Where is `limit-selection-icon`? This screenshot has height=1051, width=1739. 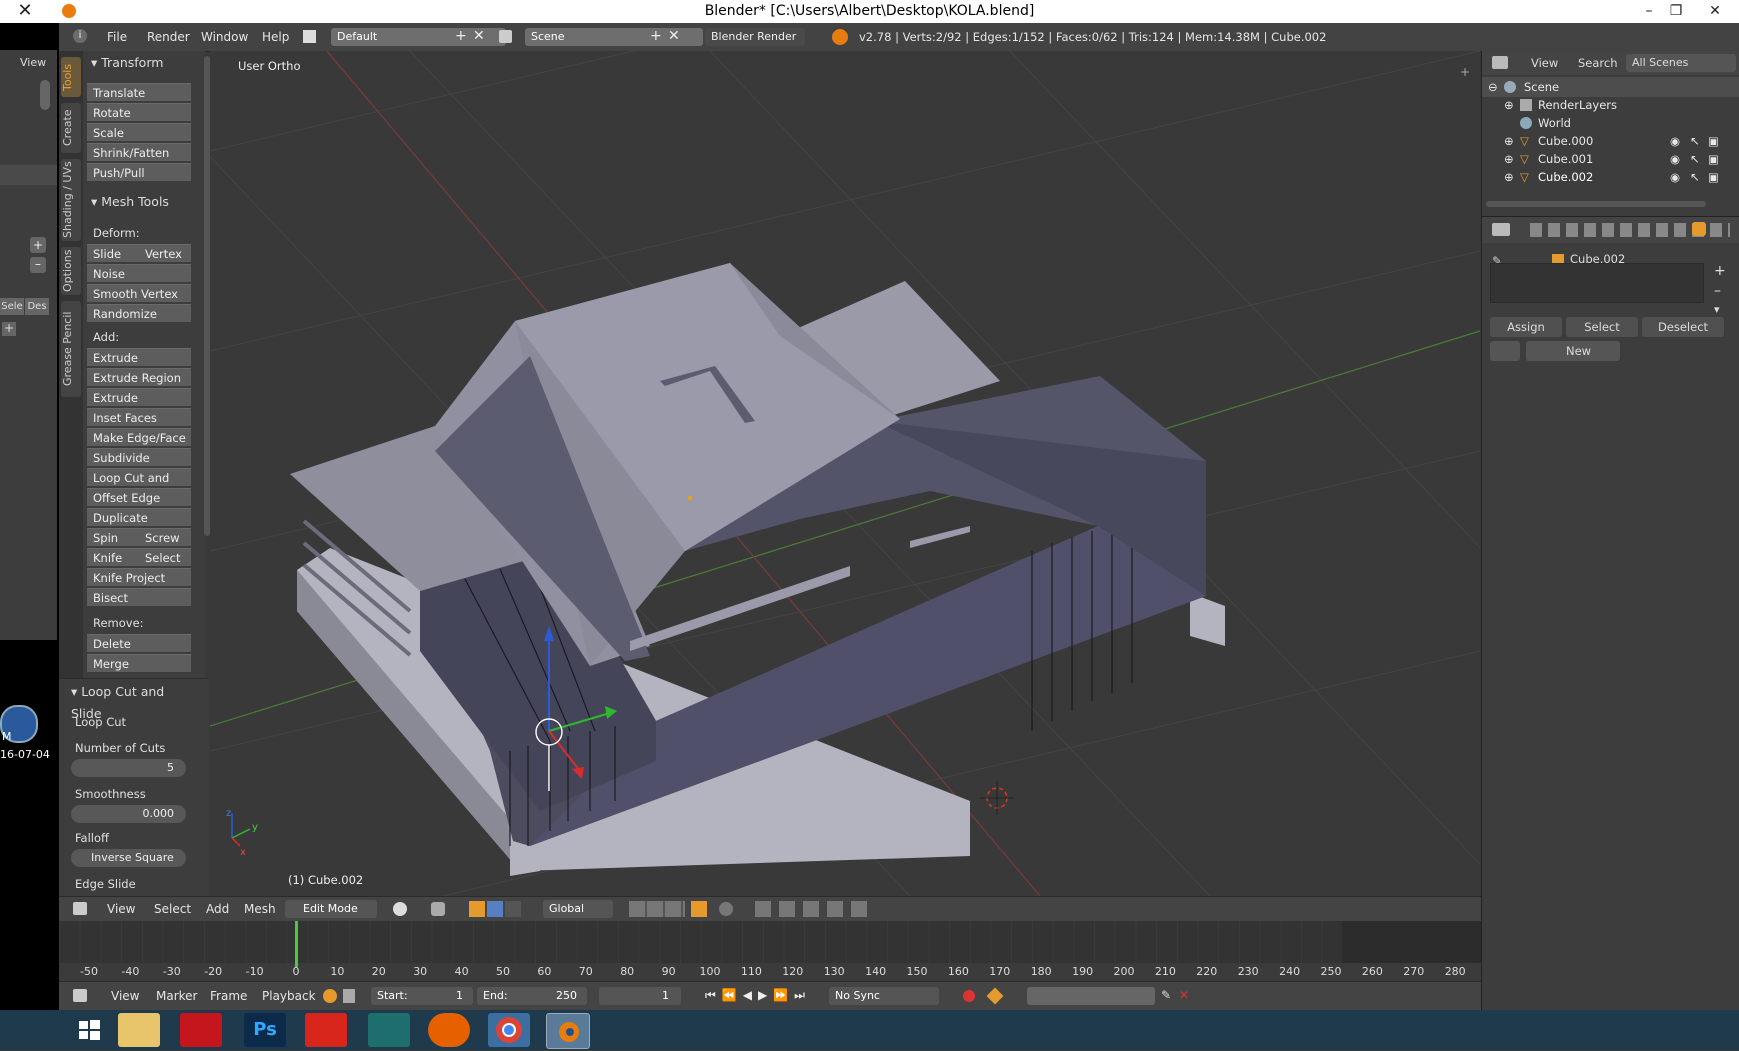 limit-selection-icon is located at coordinates (699, 909).